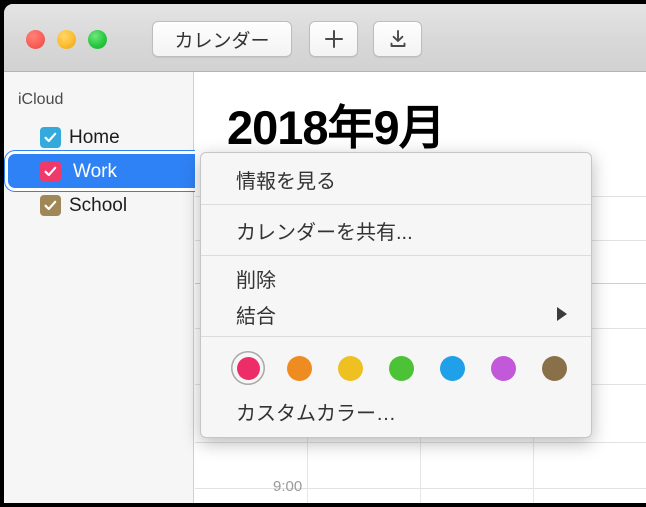 The height and width of the screenshot is (507, 646). I want to click on month-title: 2018年9月, so click(336, 127).